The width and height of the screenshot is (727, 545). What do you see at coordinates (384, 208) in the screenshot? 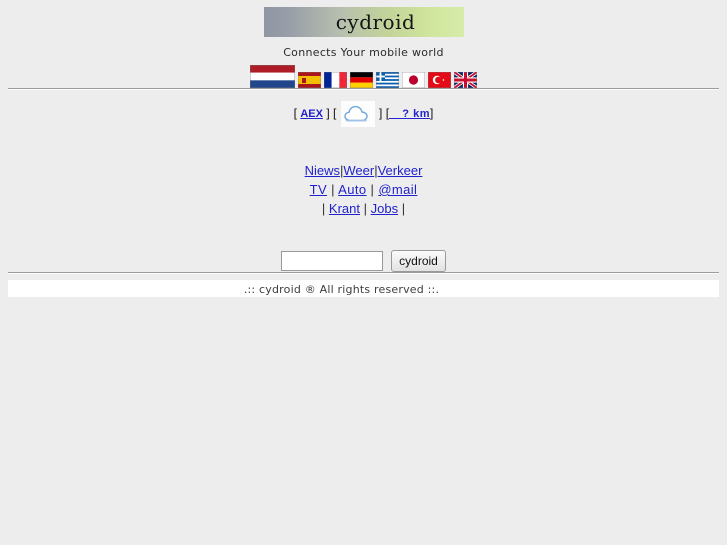
I see `nav-link-jobs: Jobs` at bounding box center [384, 208].